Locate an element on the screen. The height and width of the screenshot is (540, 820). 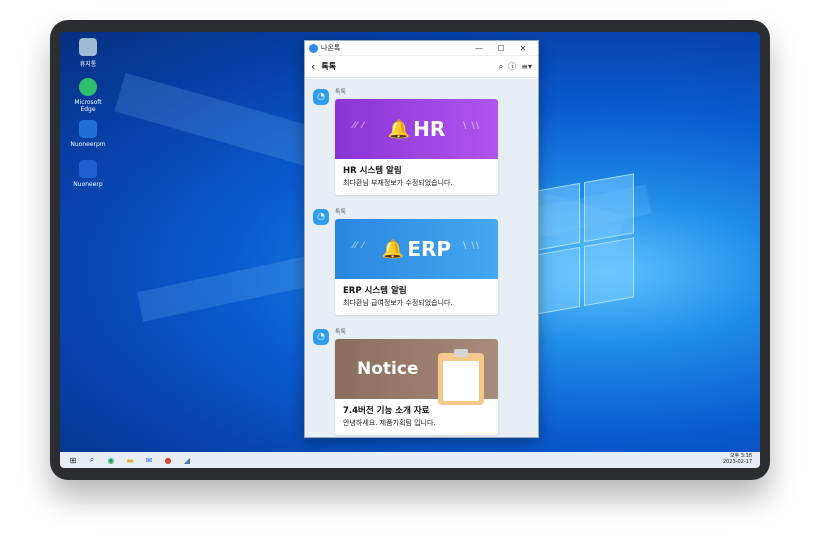
nuon-m-icon is located at coordinates (88, 169).